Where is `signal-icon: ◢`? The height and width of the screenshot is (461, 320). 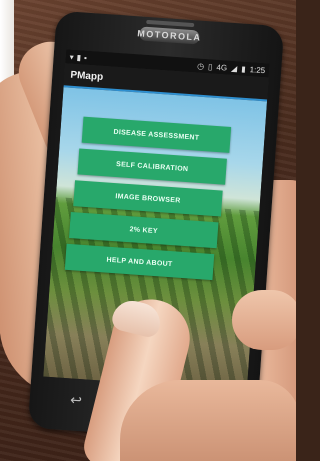 signal-icon: ◢ is located at coordinates (234, 68).